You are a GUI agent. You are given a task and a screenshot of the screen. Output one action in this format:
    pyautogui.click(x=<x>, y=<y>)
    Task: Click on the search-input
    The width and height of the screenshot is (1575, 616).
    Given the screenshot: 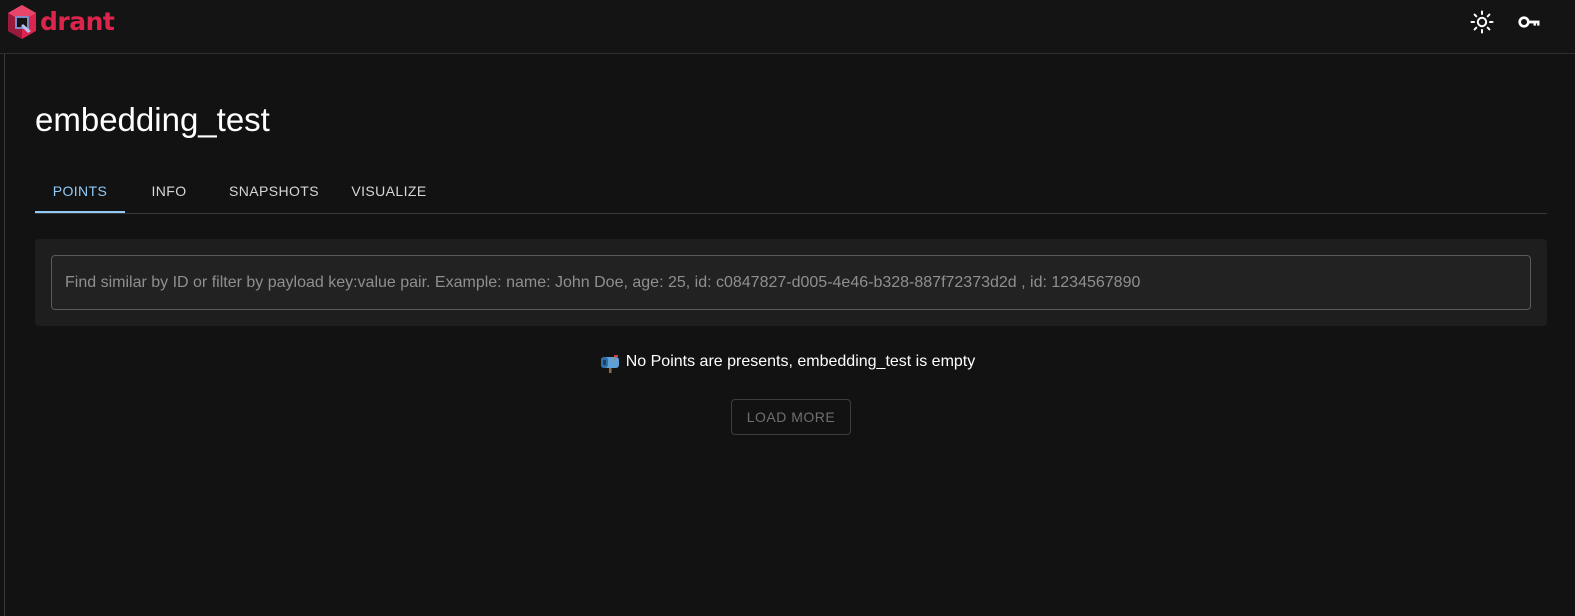 What is the action you would take?
    pyautogui.click(x=791, y=282)
    